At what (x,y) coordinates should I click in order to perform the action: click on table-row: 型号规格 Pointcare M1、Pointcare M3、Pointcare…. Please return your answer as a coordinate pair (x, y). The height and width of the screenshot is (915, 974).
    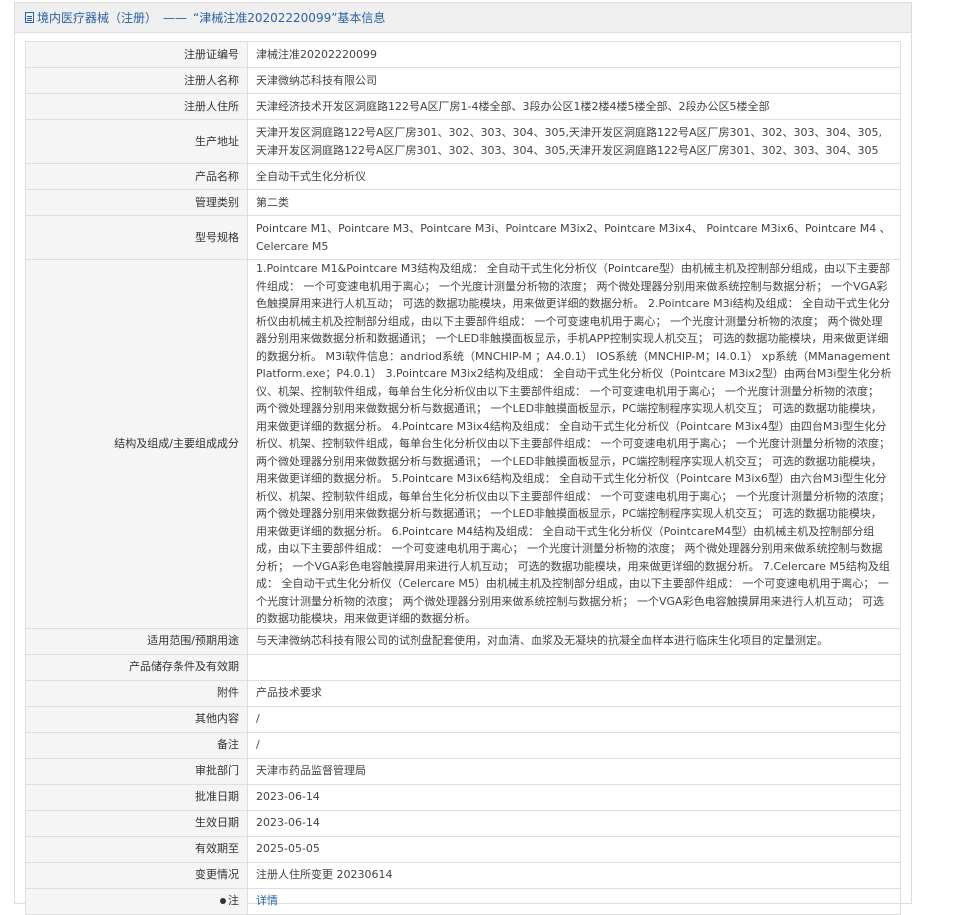
    Looking at the image, I should click on (463, 237).